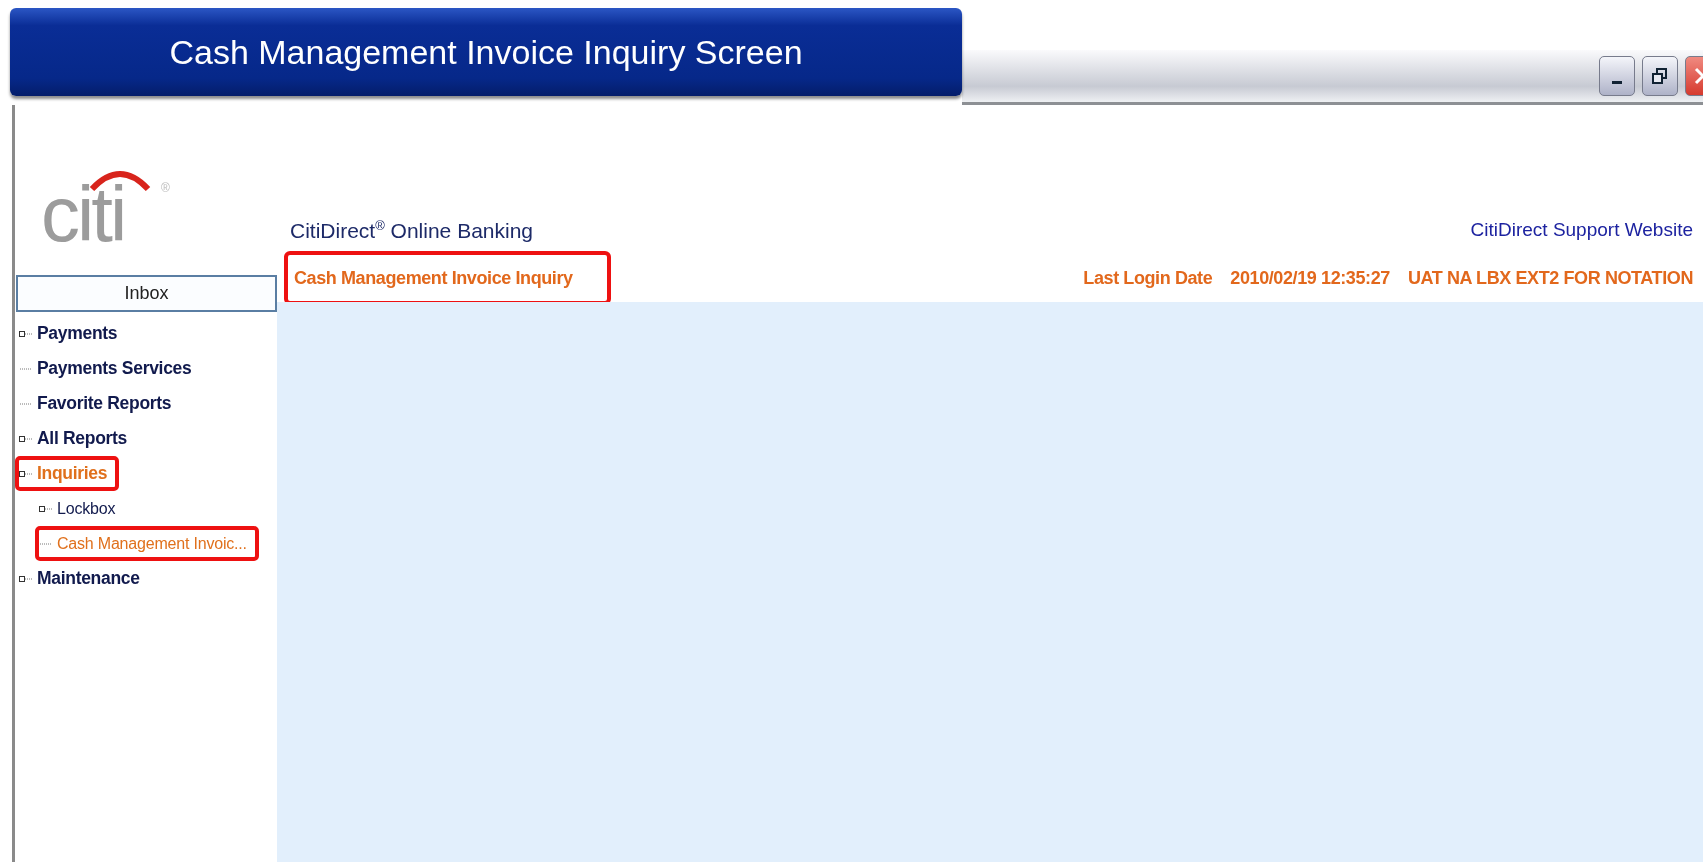  I want to click on page-title: Cash Management Invoice Inquiry, so click(433, 278).